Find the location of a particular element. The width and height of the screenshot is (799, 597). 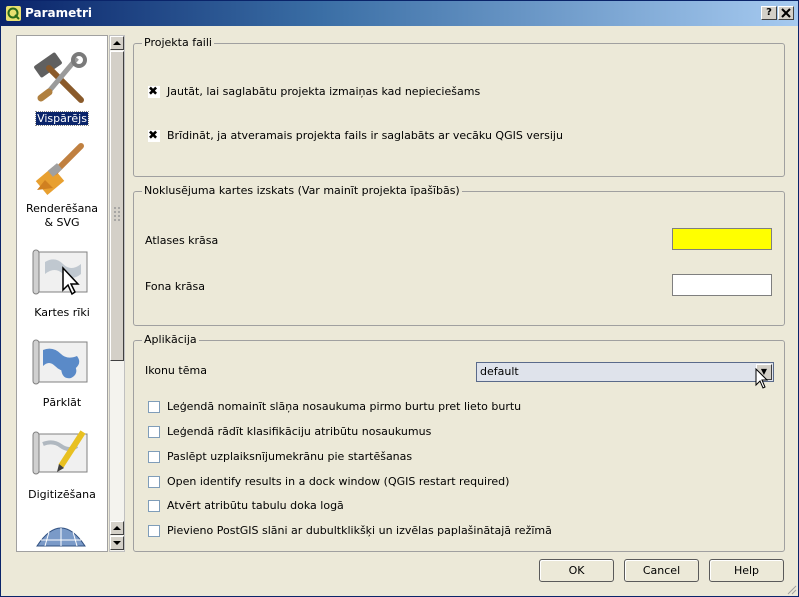

paintbrush-icon is located at coordinates (59, 169).